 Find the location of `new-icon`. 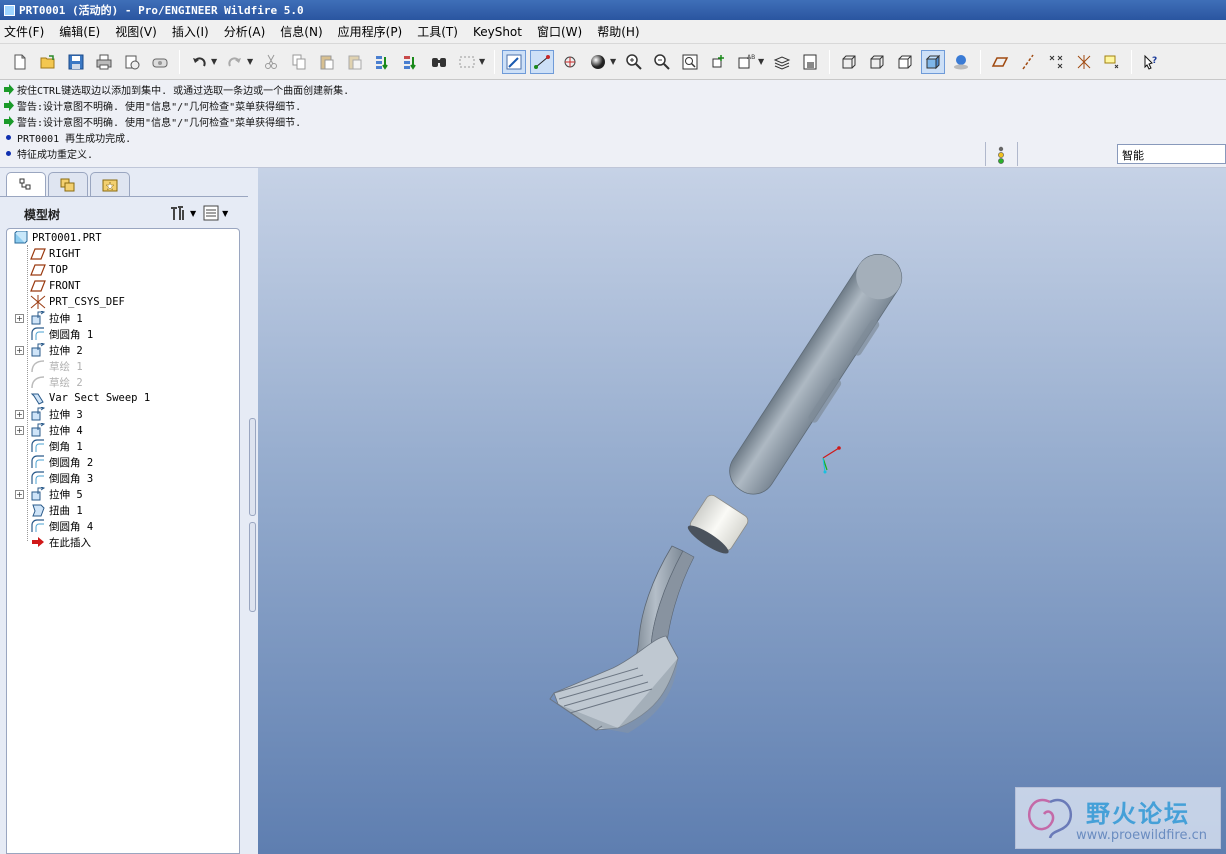

new-icon is located at coordinates (20, 62).